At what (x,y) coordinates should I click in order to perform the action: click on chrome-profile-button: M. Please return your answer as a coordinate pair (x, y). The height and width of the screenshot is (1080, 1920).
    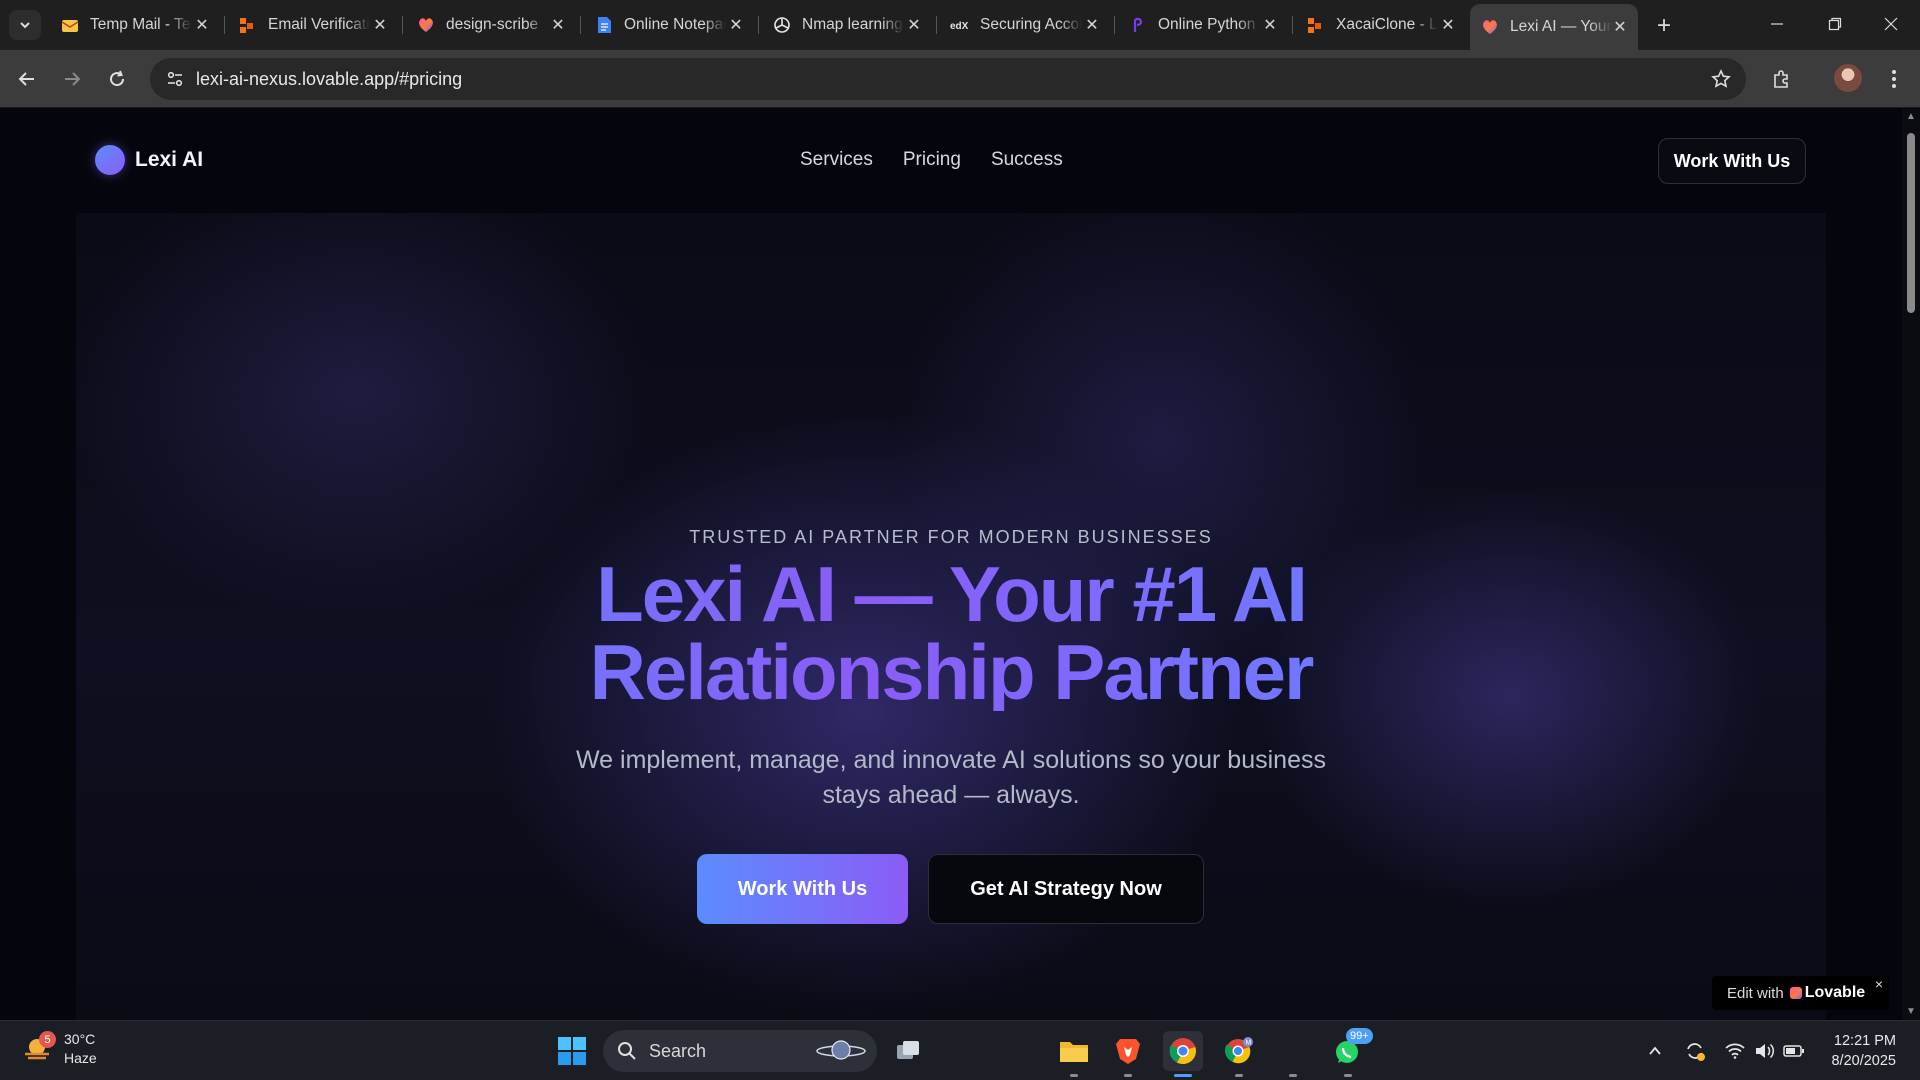
    Looking at the image, I should click on (1239, 1054).